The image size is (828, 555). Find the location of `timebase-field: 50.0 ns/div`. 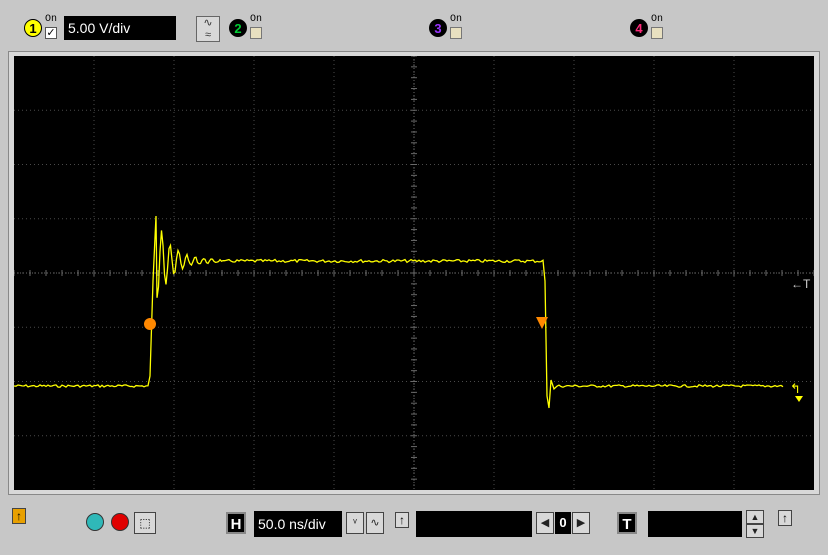

timebase-field: 50.0 ns/div is located at coordinates (298, 524).